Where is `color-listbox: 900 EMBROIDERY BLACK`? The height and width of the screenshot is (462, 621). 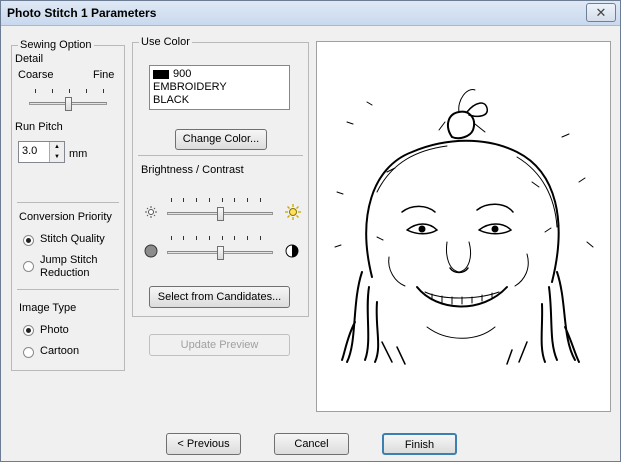
color-listbox: 900 EMBROIDERY BLACK is located at coordinates (219, 87).